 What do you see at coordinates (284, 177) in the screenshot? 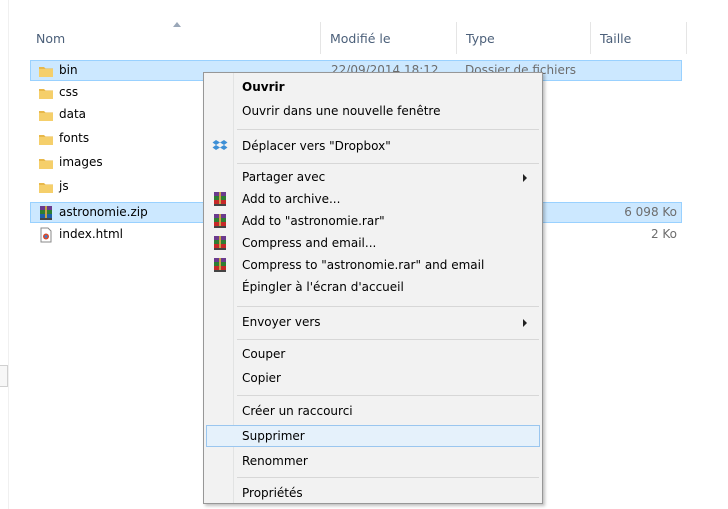
I see `menu-item-label: Partager avec` at bounding box center [284, 177].